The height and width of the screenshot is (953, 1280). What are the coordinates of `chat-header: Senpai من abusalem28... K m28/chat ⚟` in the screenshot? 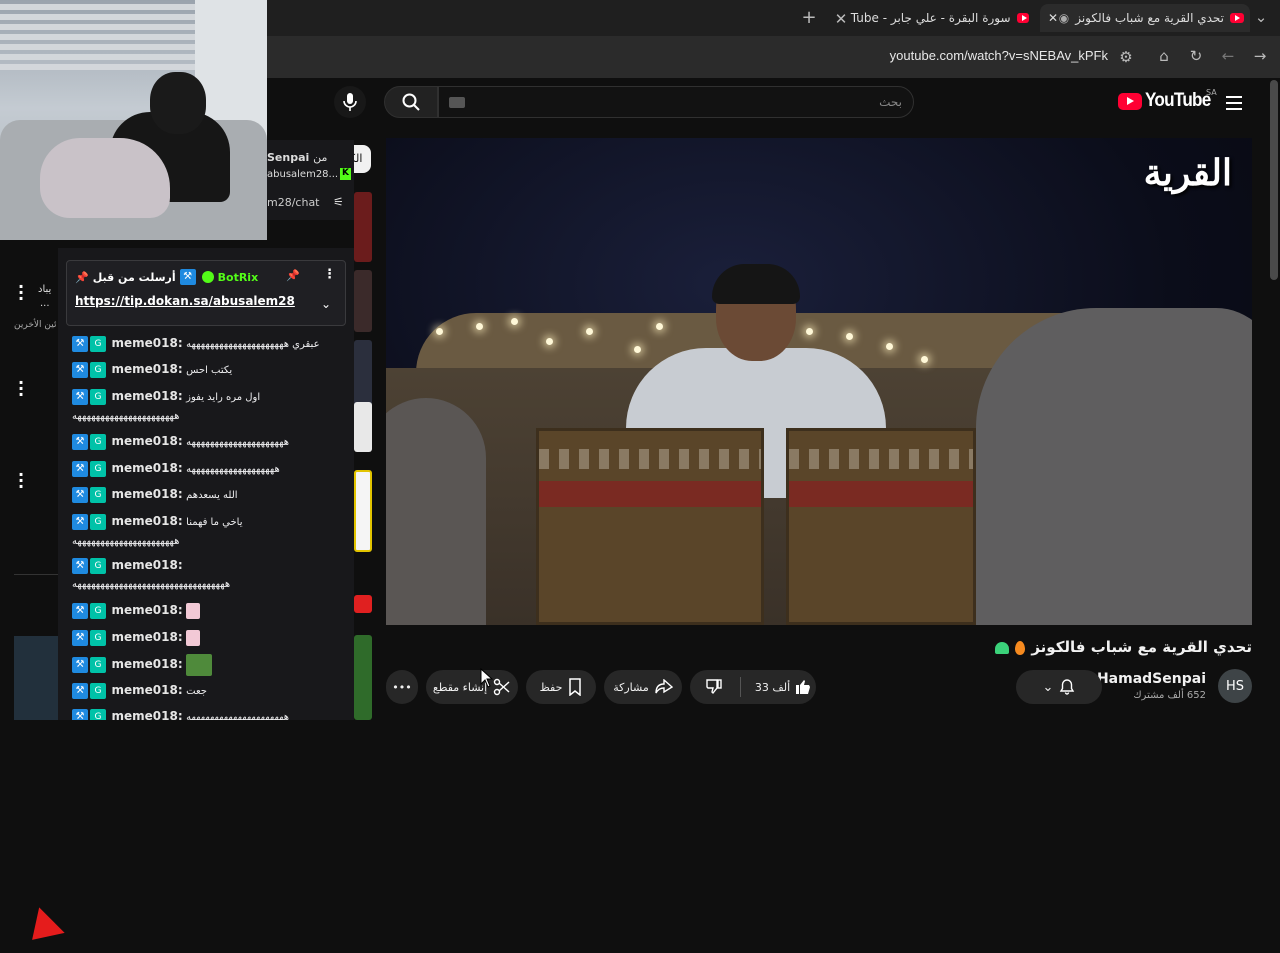 It's located at (310, 180).